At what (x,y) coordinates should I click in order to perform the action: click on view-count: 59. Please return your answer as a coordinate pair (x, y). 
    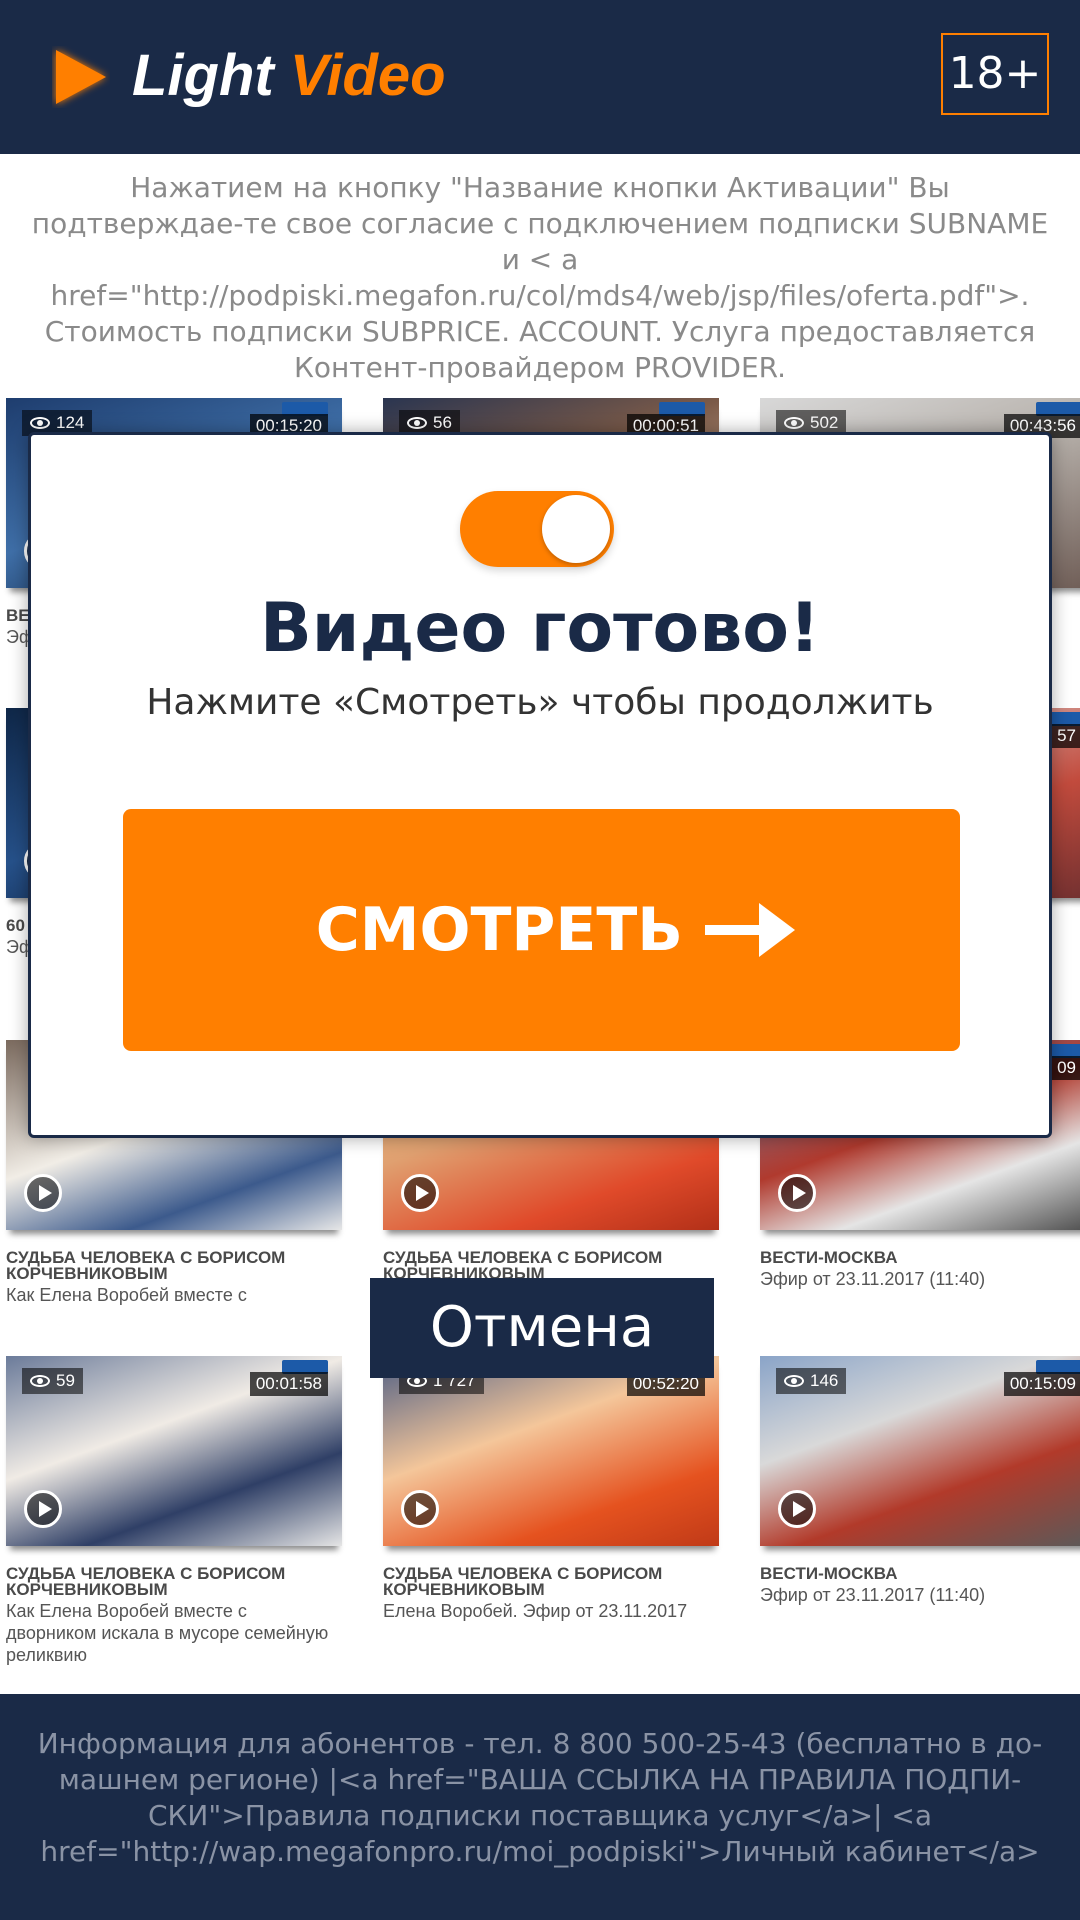
    Looking at the image, I should click on (52, 1381).